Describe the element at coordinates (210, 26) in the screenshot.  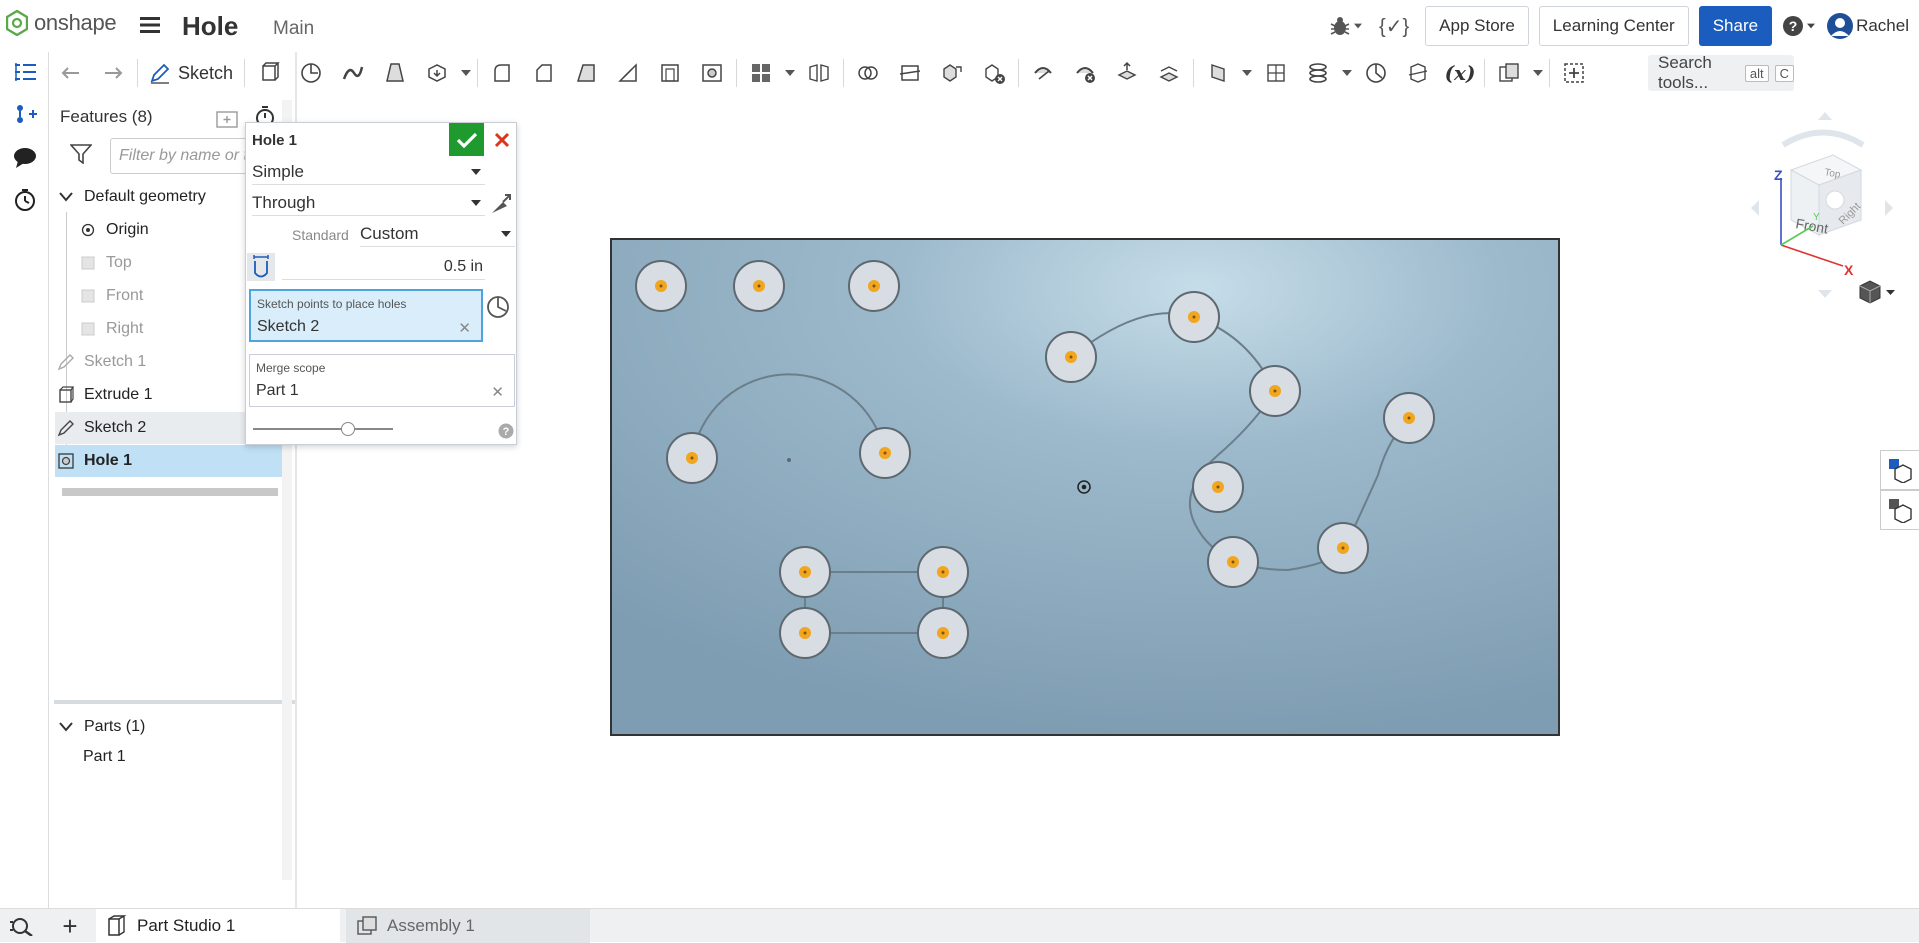
I see `document-title: Hole` at that location.